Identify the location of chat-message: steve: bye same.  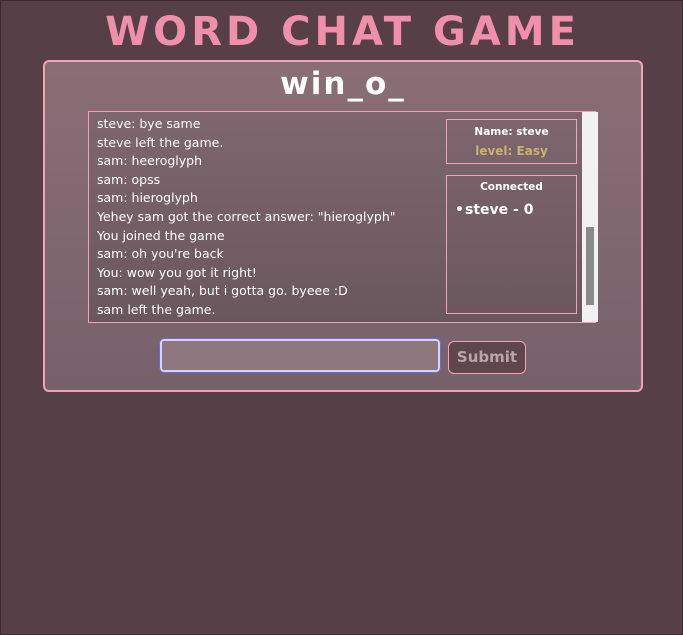
(149, 123).